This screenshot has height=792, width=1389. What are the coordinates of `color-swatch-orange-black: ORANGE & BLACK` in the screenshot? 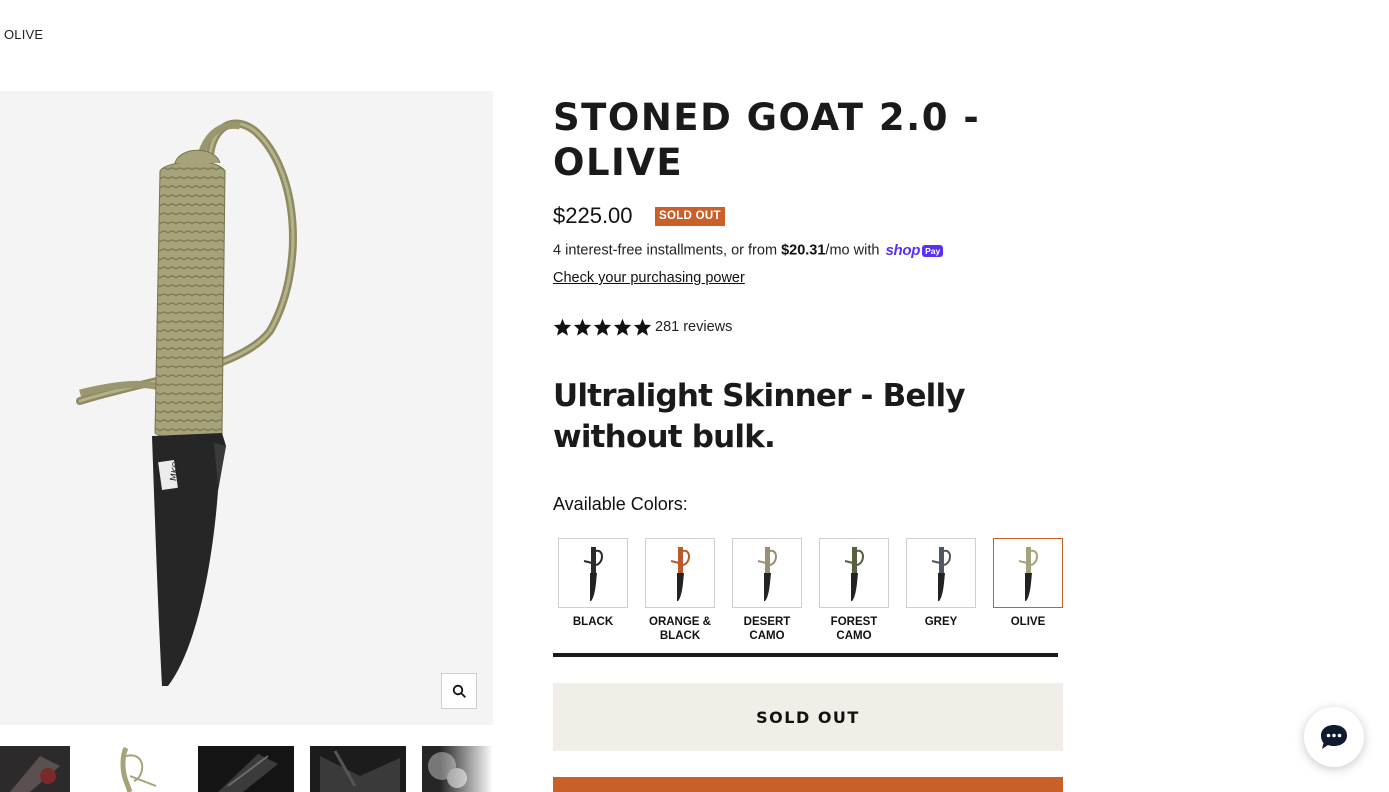 It's located at (680, 590).